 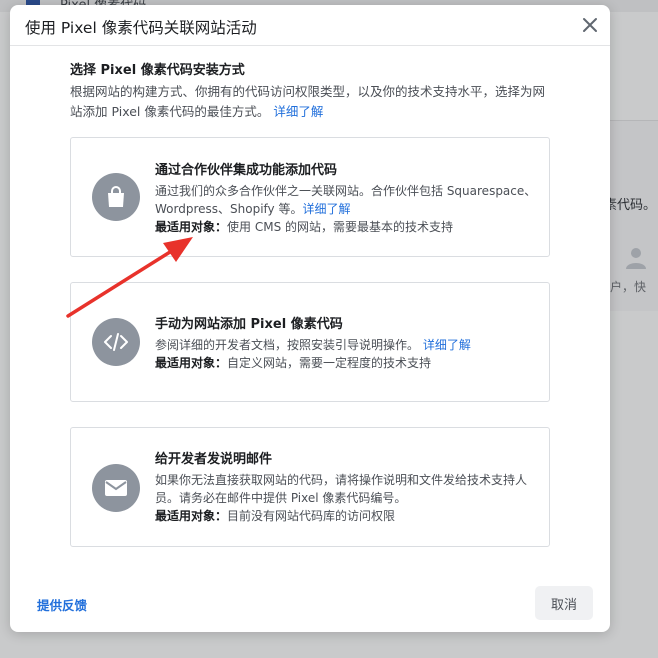 I want to click on option-title: 手动为网站添加 Pixel 像素代码, so click(x=249, y=324).